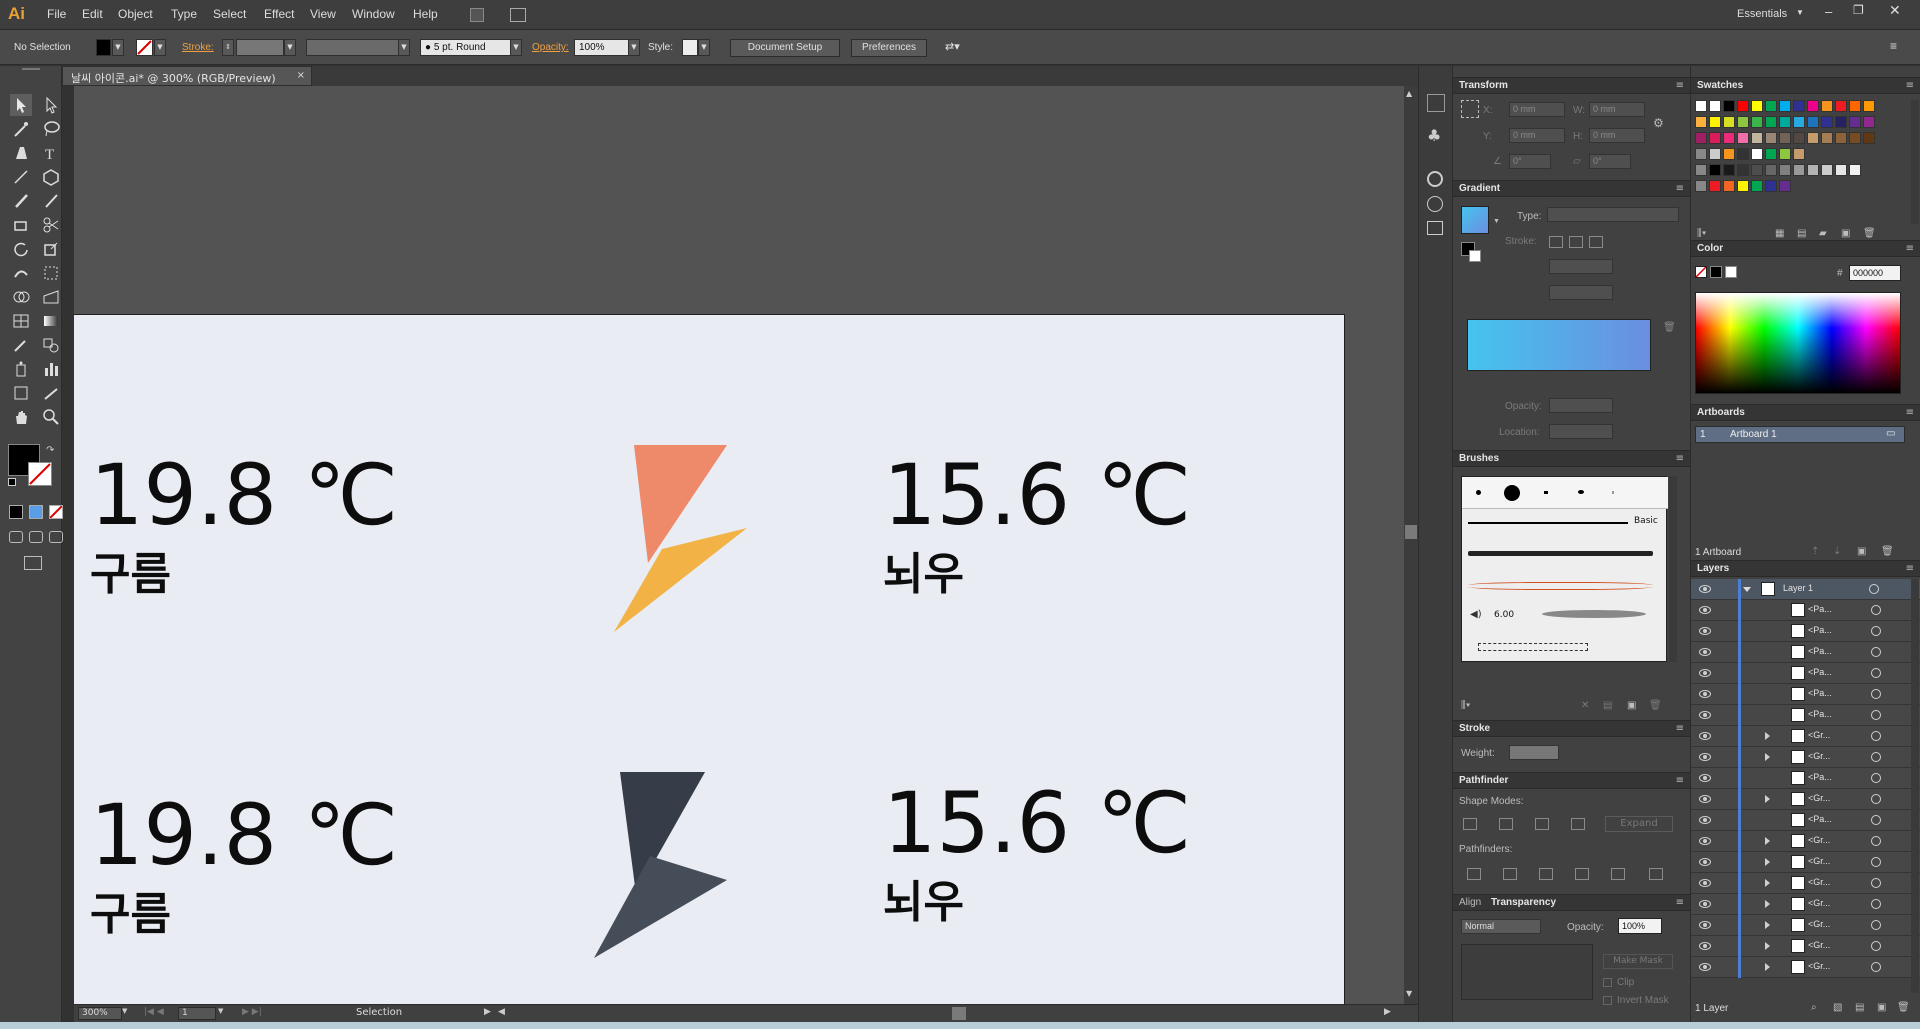  I want to click on condition-label: 뇌우, so click(923, 903).